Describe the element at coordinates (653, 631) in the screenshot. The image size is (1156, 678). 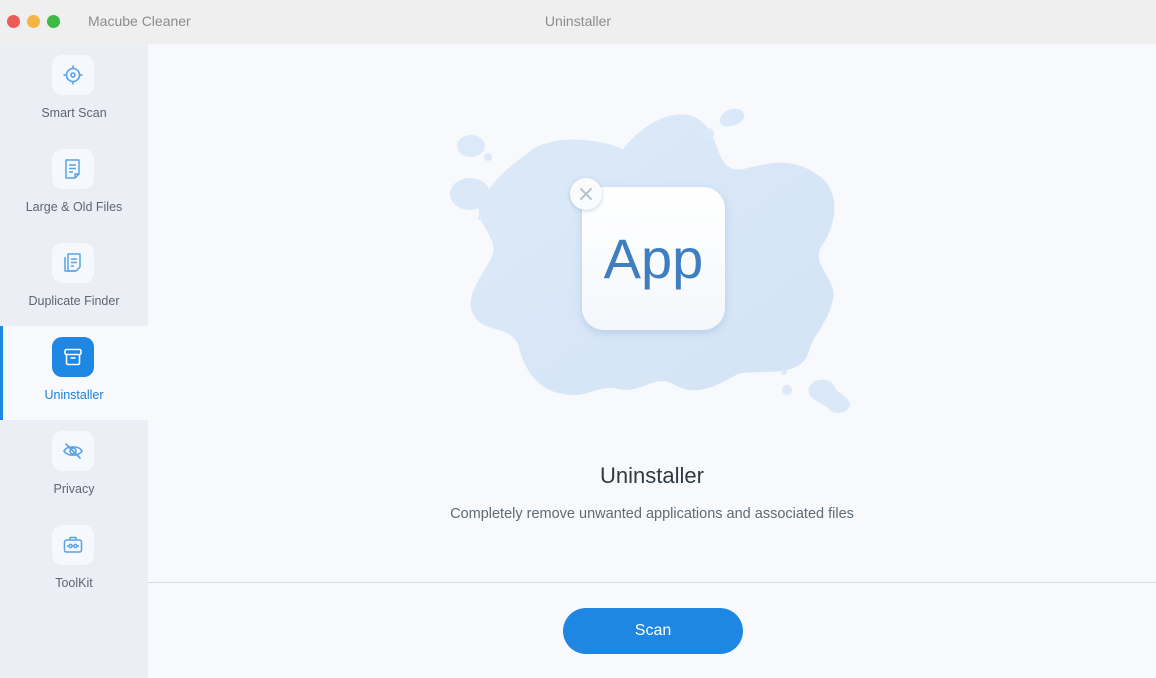
I see `scan-button: Scan` at that location.